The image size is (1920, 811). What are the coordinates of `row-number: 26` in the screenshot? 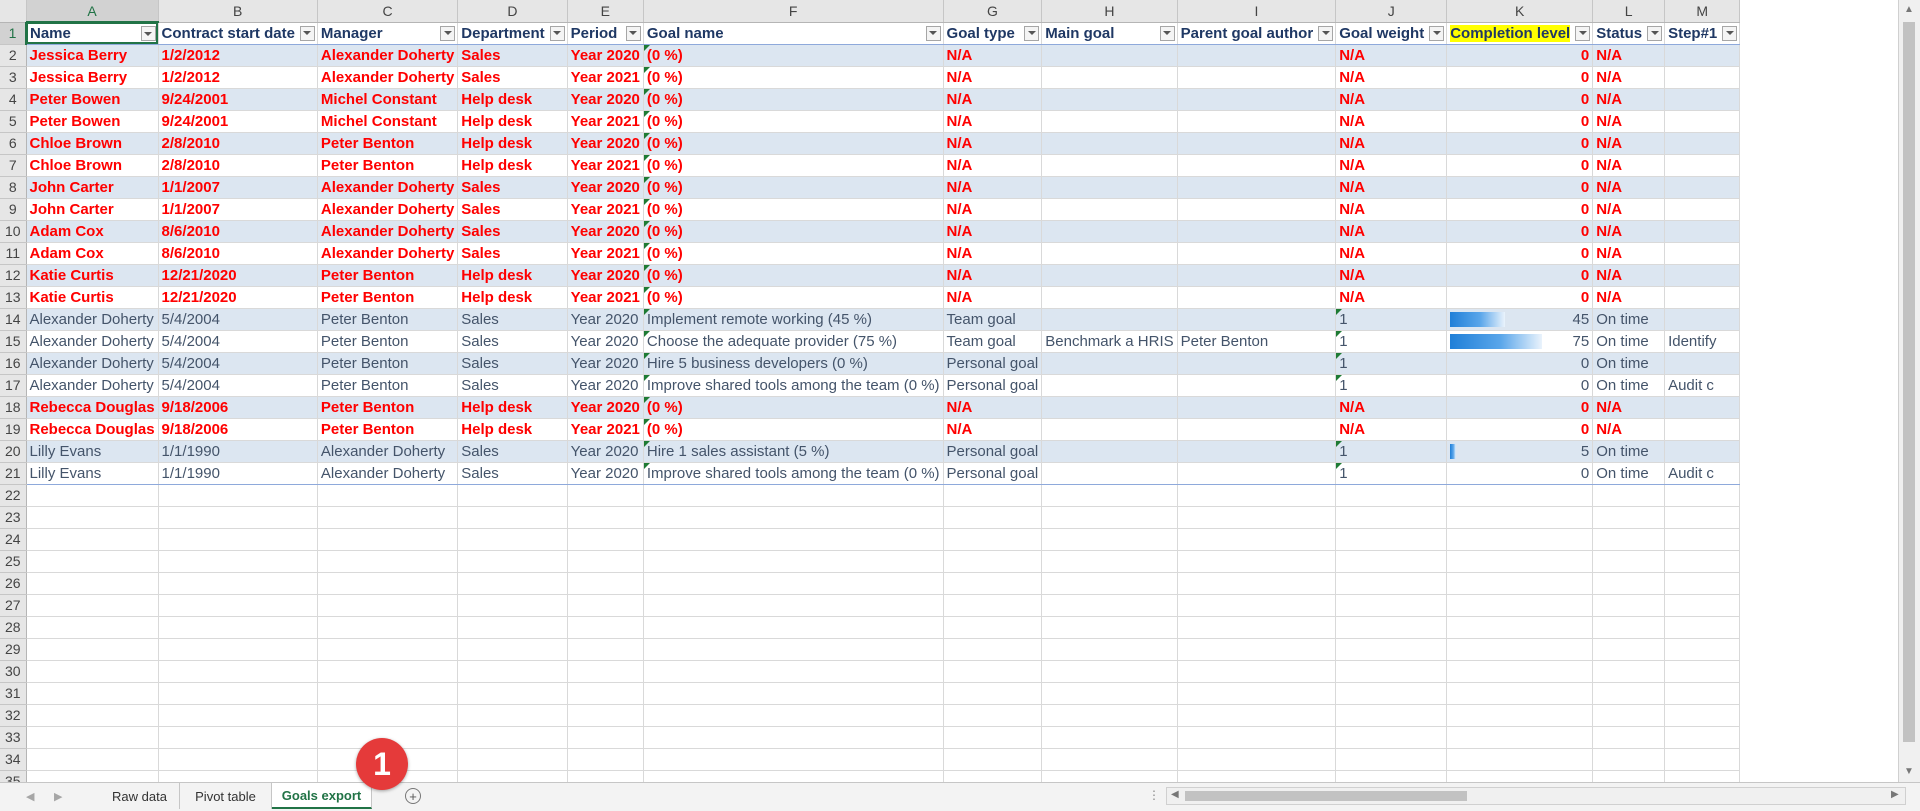 It's located at (13, 583).